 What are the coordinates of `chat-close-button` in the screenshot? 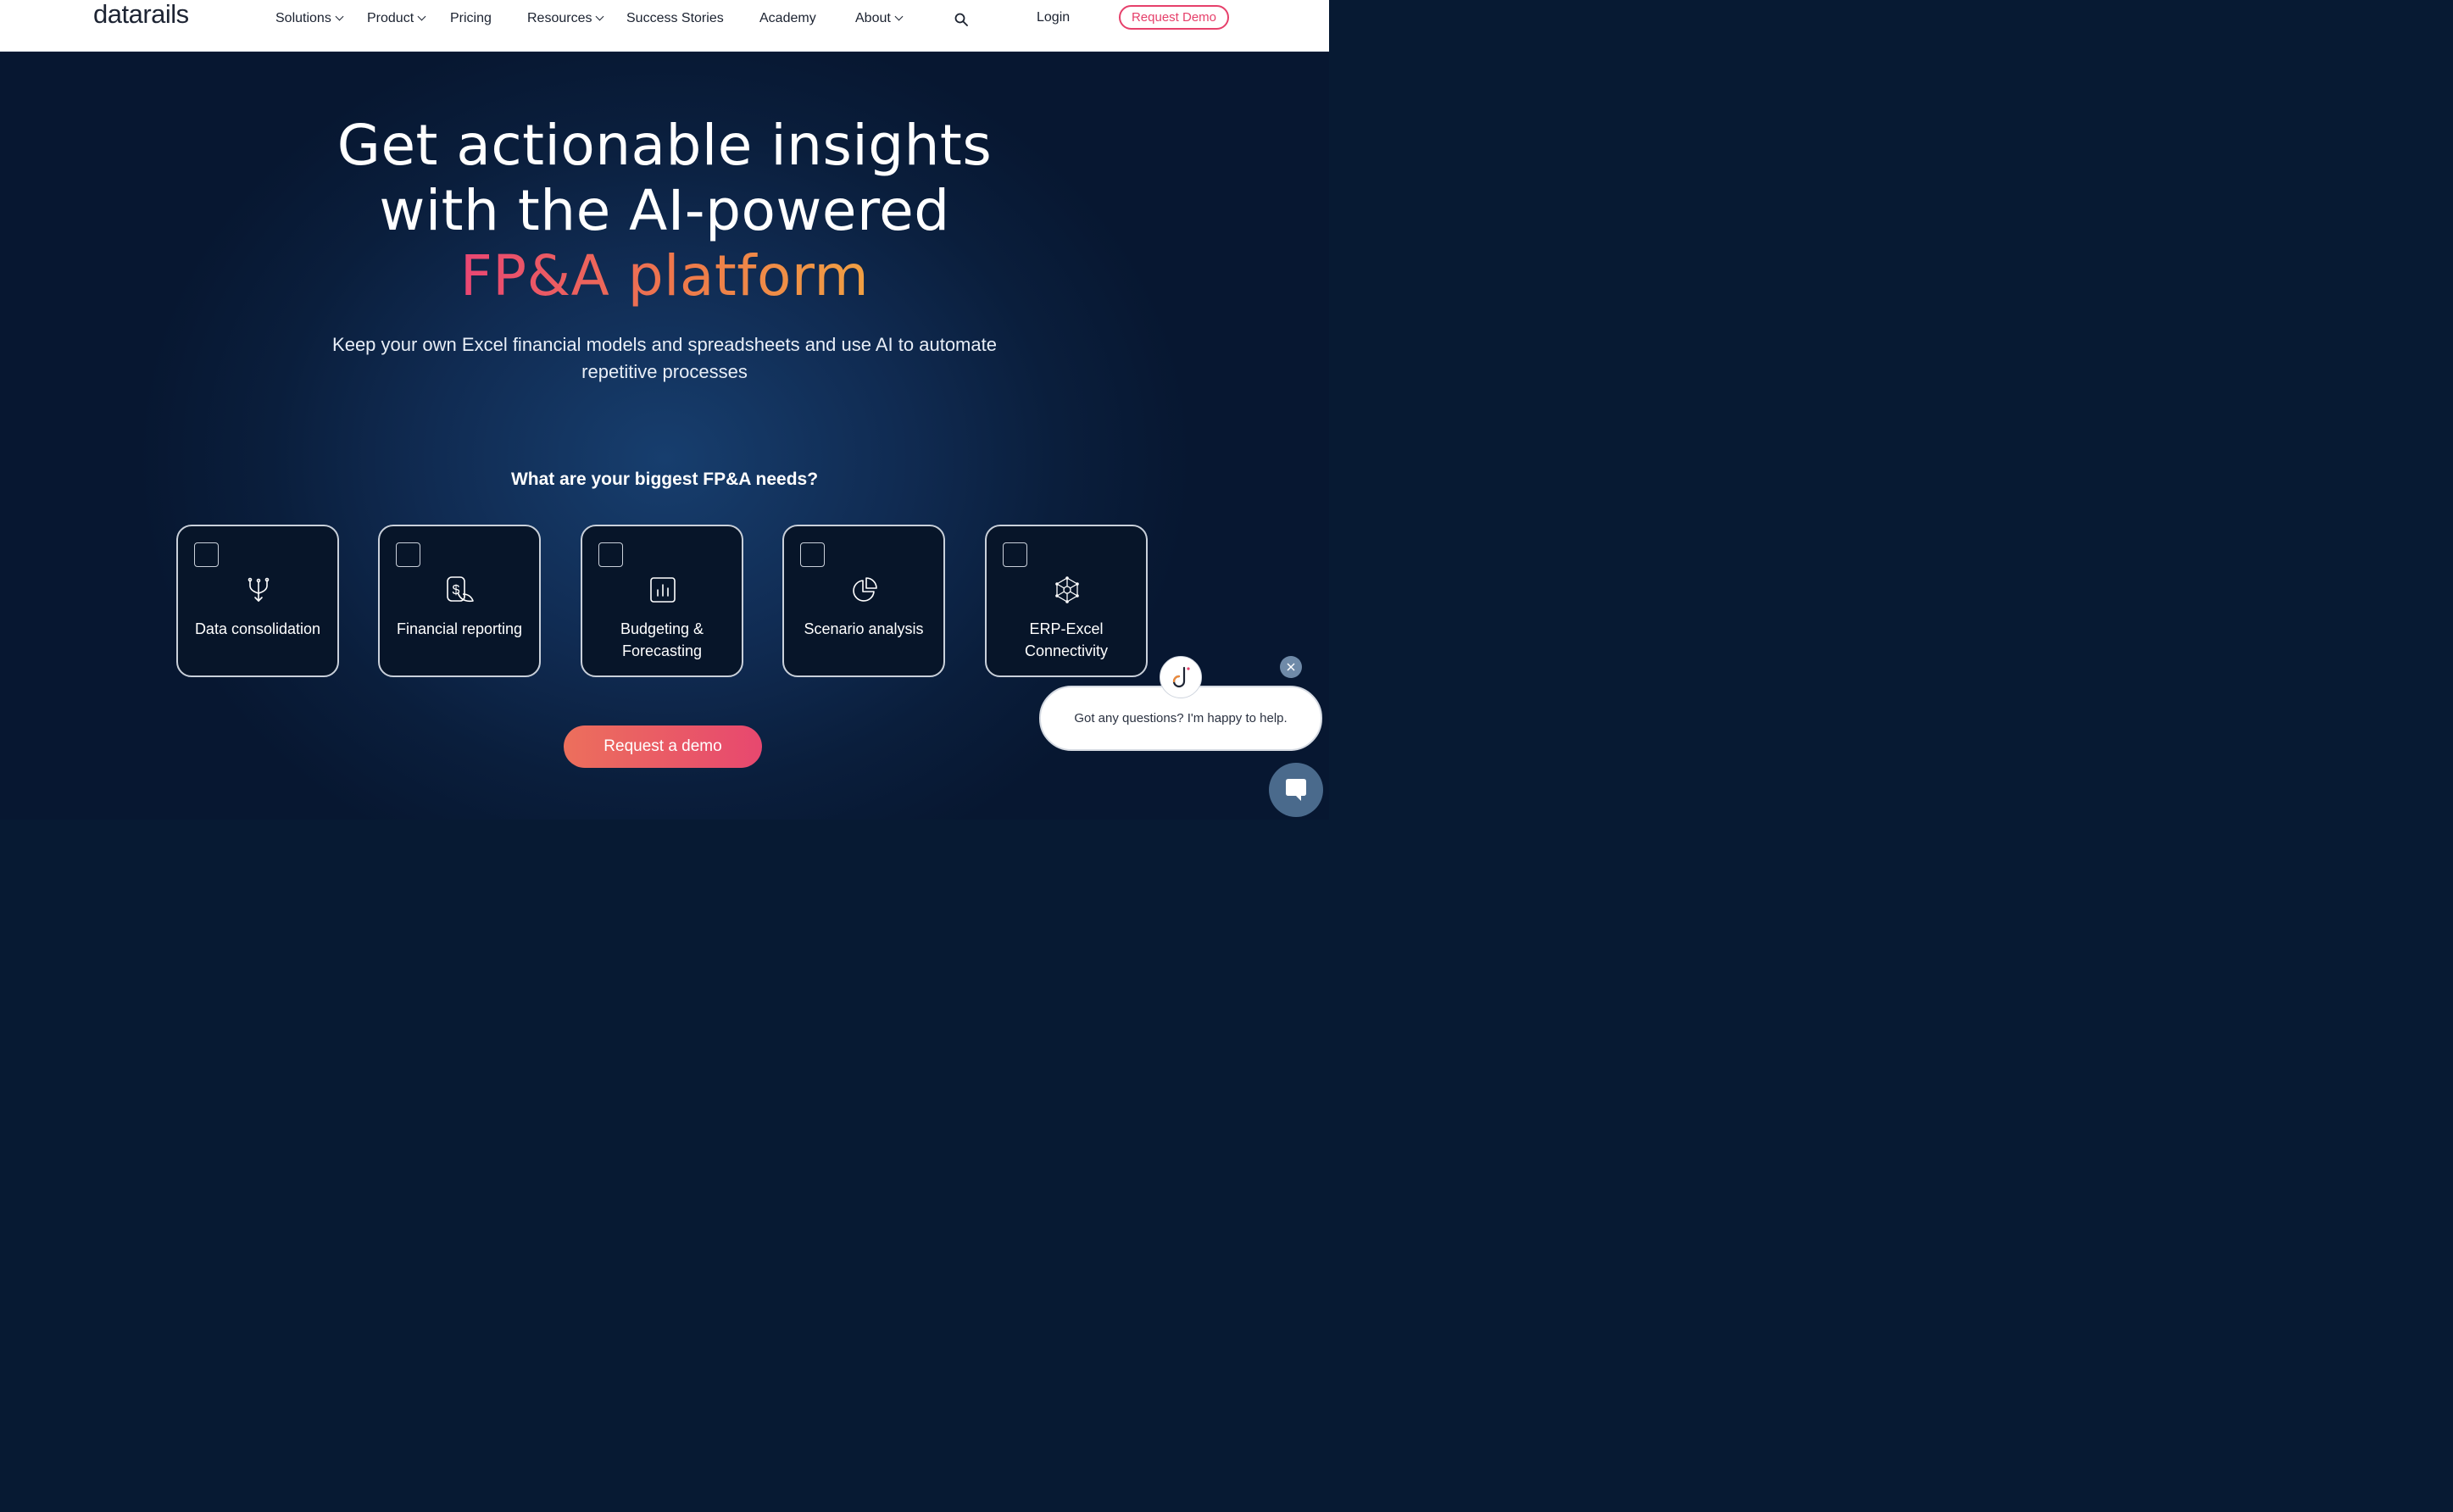 It's located at (1291, 667).